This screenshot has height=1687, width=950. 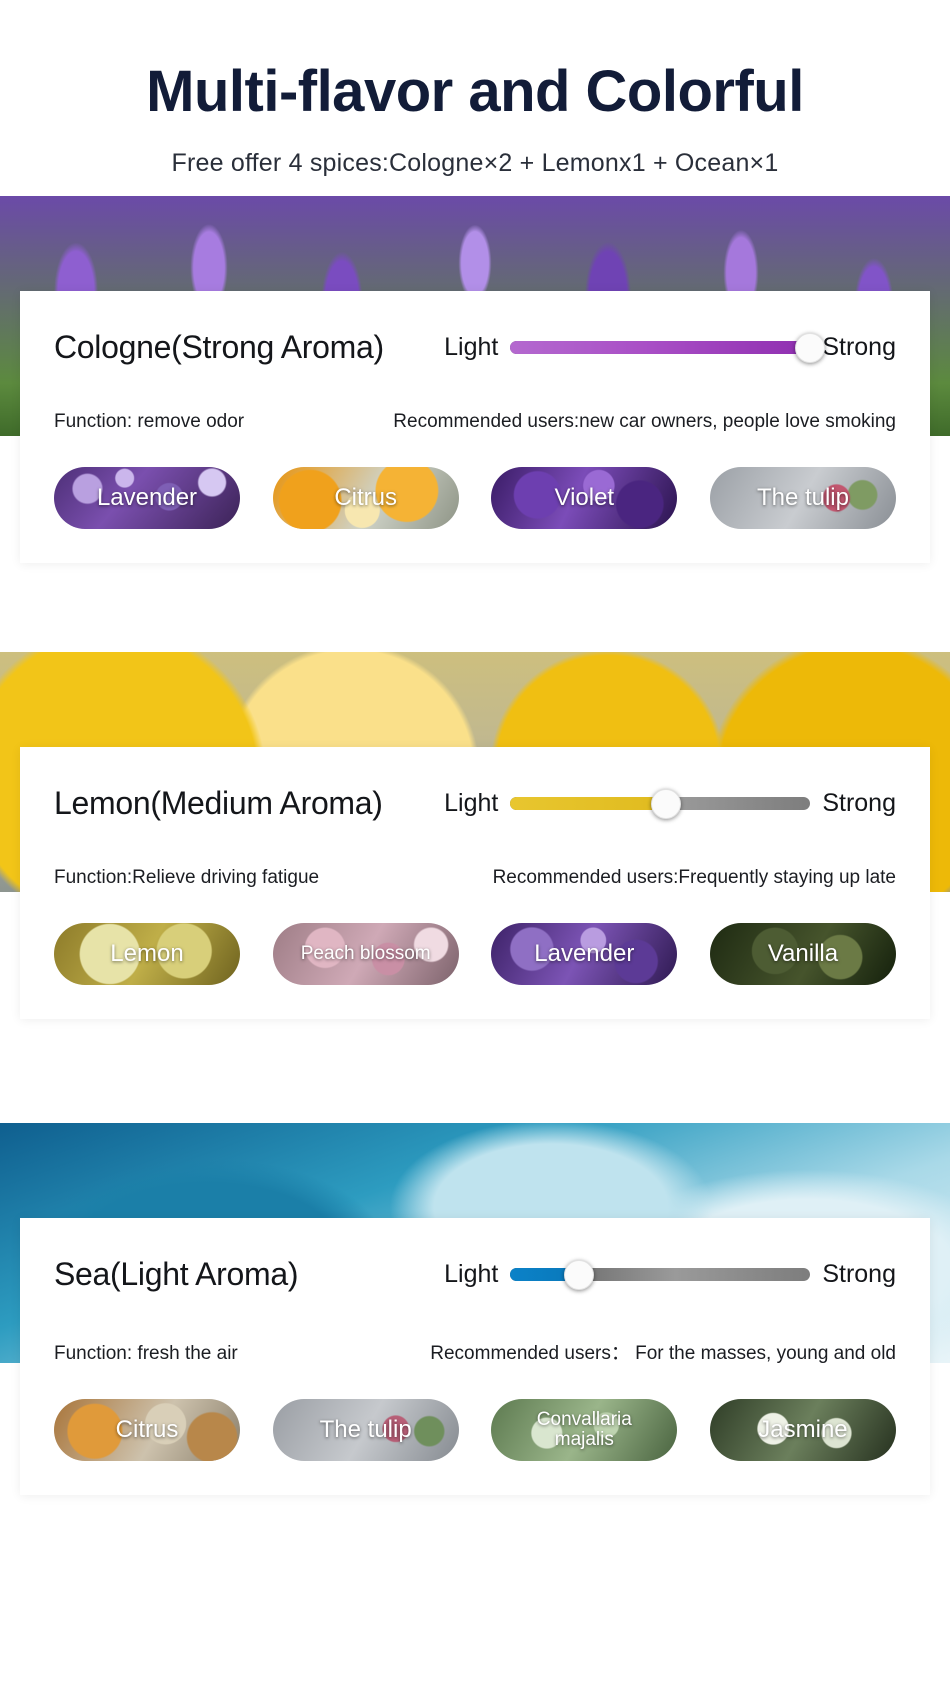 I want to click on function-text-cologne: Function: remove odor, so click(x=149, y=421).